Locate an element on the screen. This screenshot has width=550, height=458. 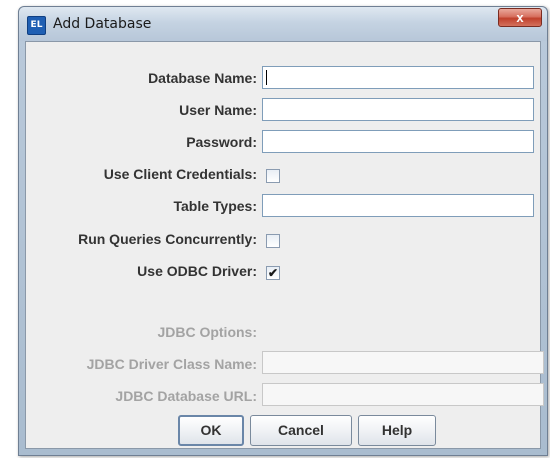
database-name-label: Database Name: is located at coordinates (202, 78).